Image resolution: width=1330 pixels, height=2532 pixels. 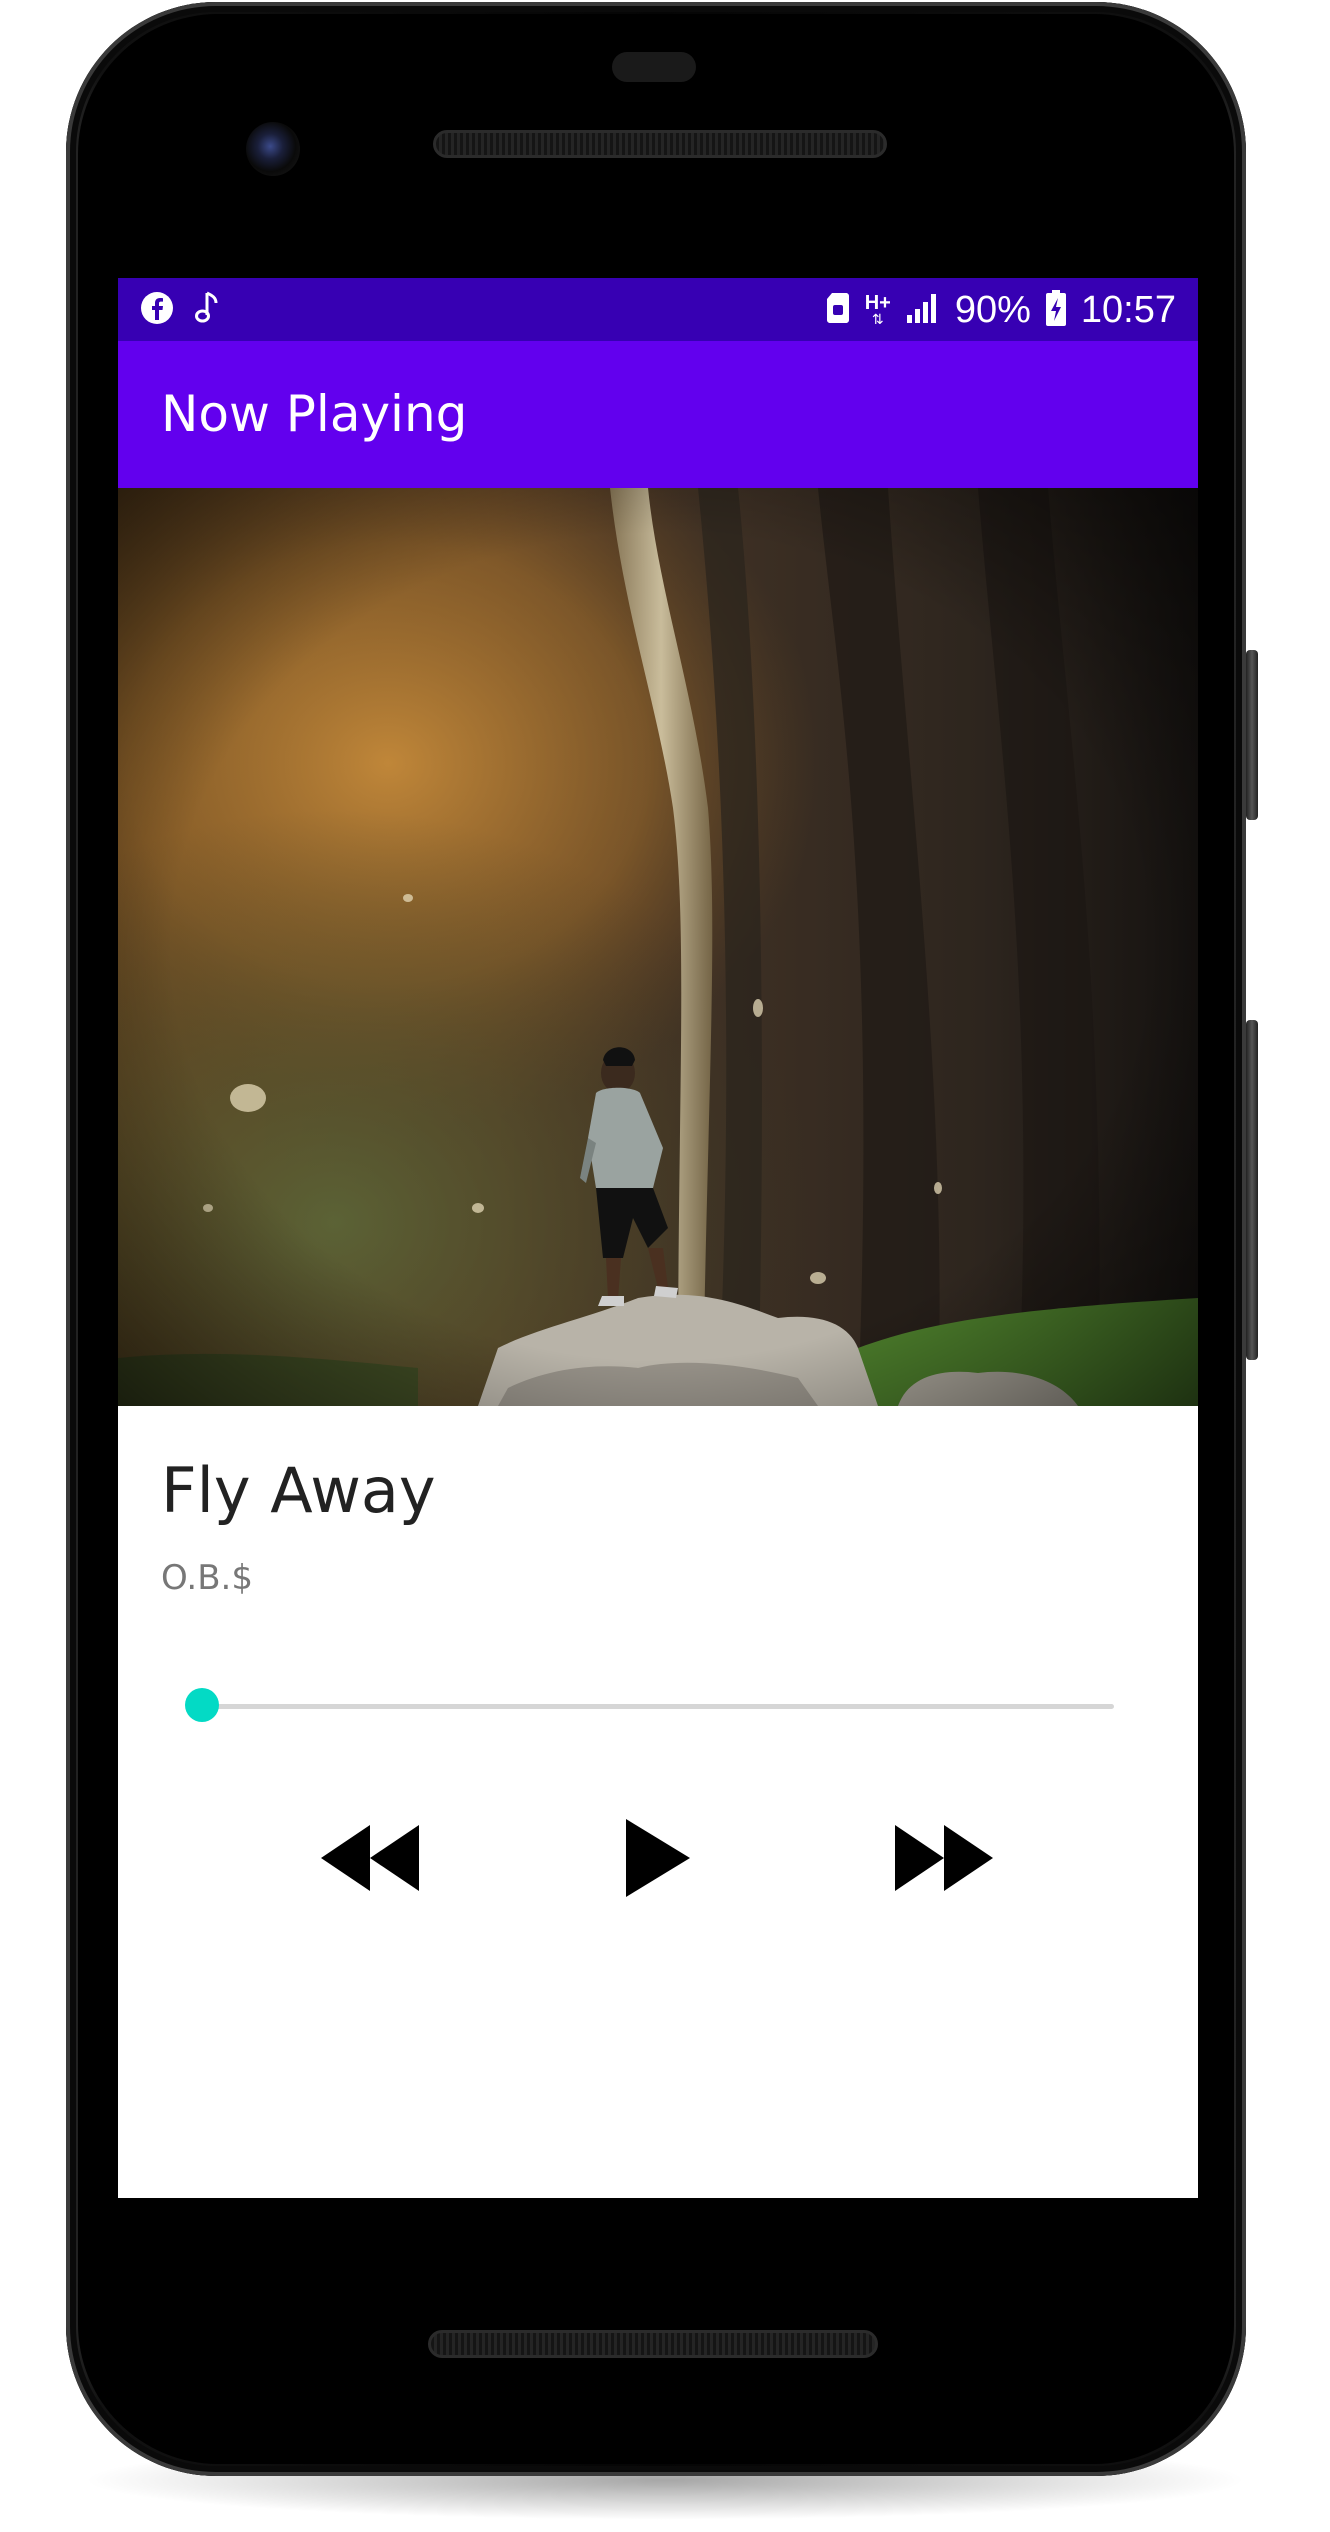 I want to click on play-button, so click(x=658, y=1858).